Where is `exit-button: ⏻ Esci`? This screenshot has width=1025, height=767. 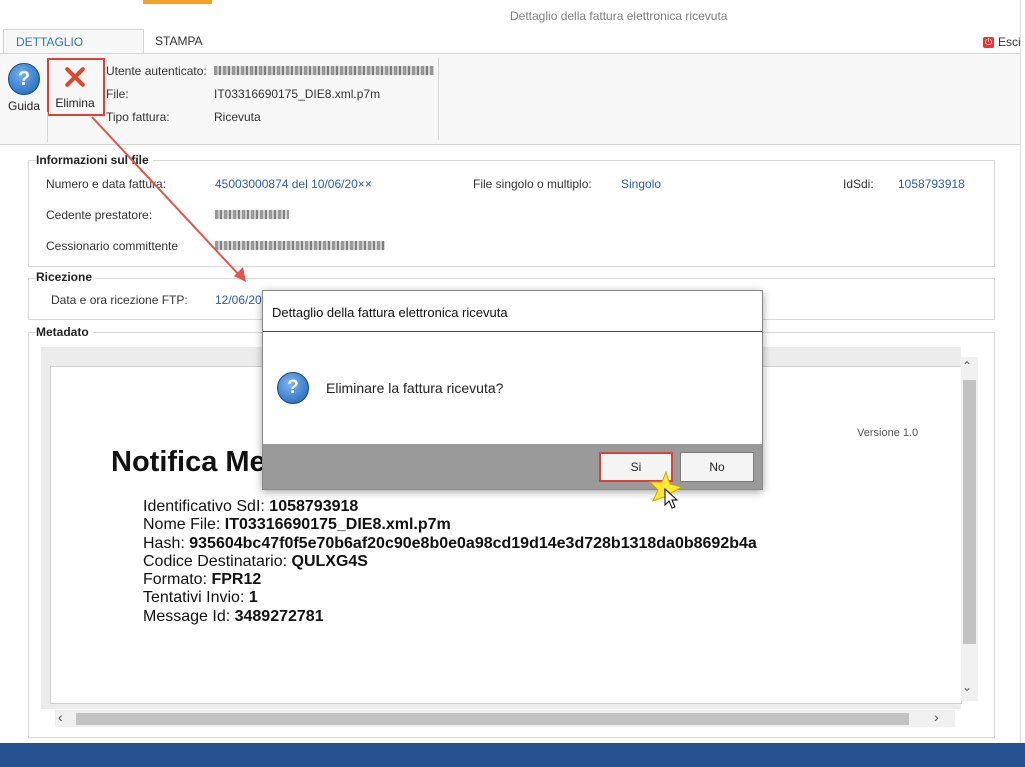 exit-button: ⏻ Esci is located at coordinates (1002, 42).